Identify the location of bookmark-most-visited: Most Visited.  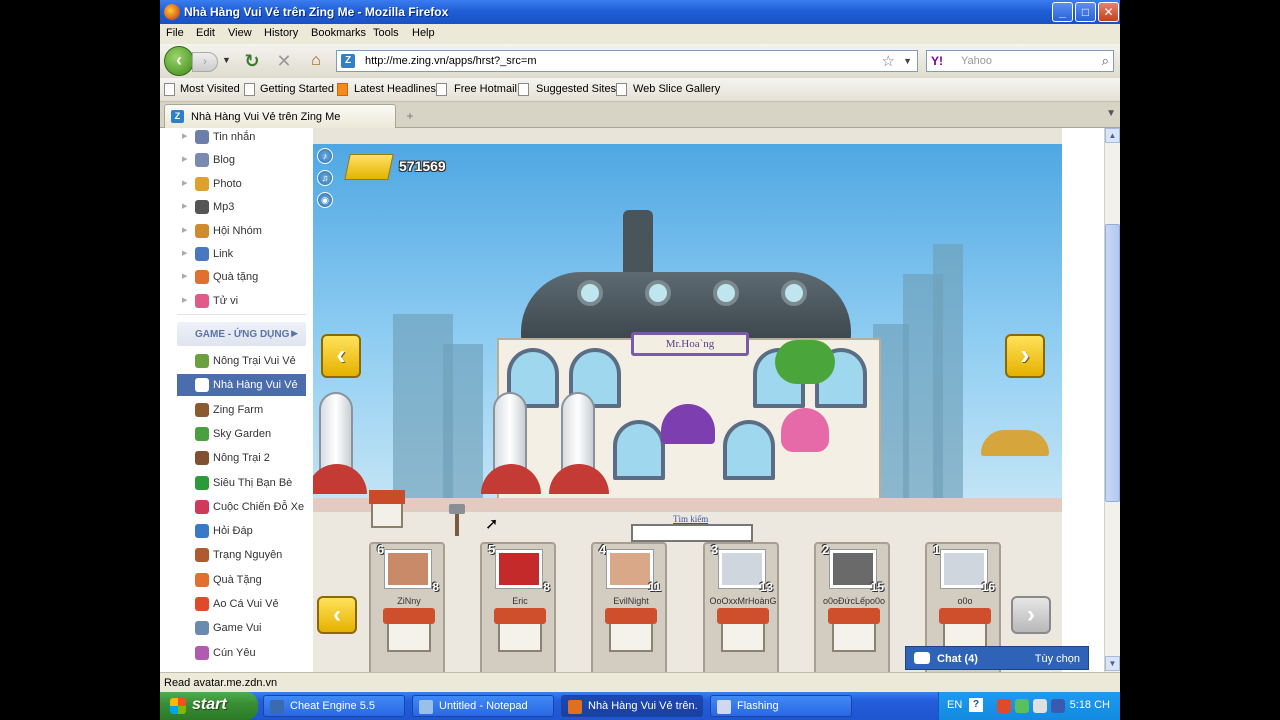
(210, 89).